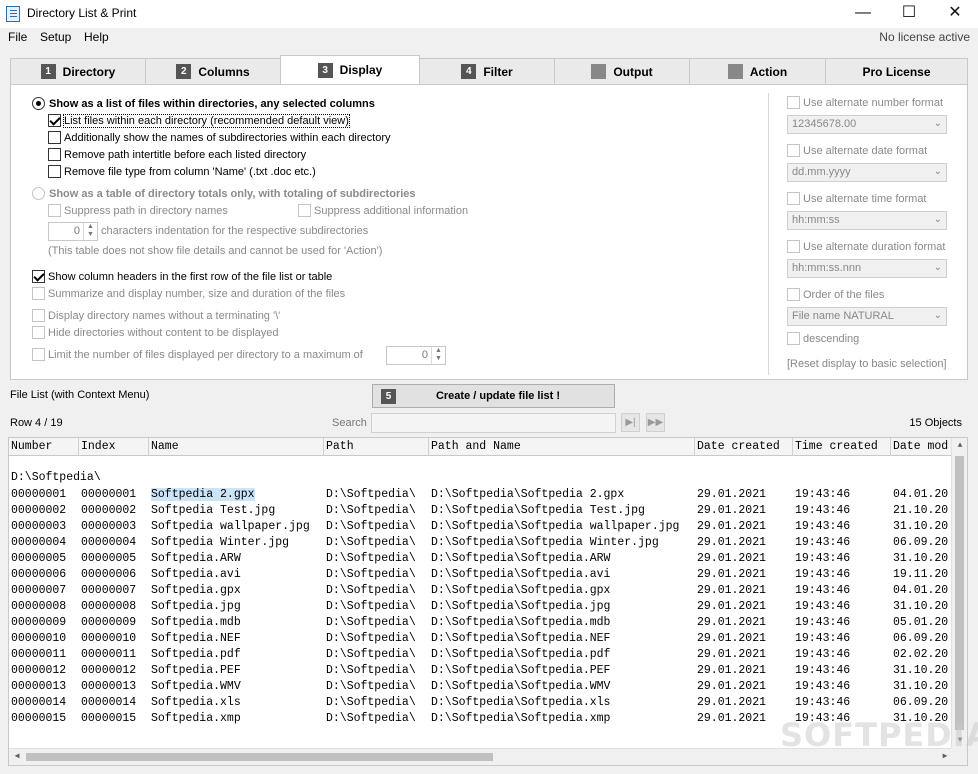  Describe the element at coordinates (17, 37) in the screenshot. I see `menu-file: File` at that location.